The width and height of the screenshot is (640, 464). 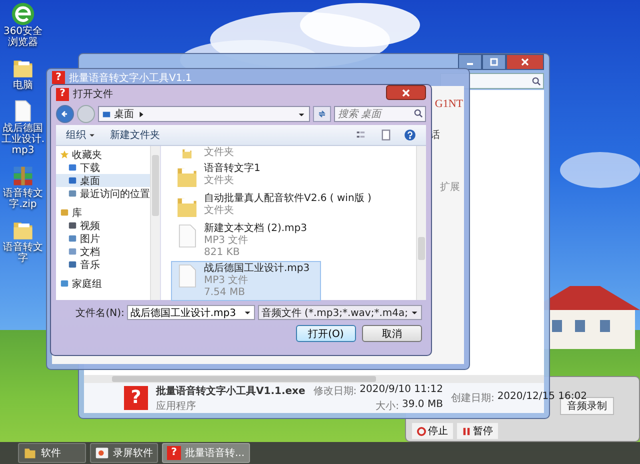 What do you see at coordinates (380, 114) in the screenshot?
I see `search-field: 搜索 桌面` at bounding box center [380, 114].